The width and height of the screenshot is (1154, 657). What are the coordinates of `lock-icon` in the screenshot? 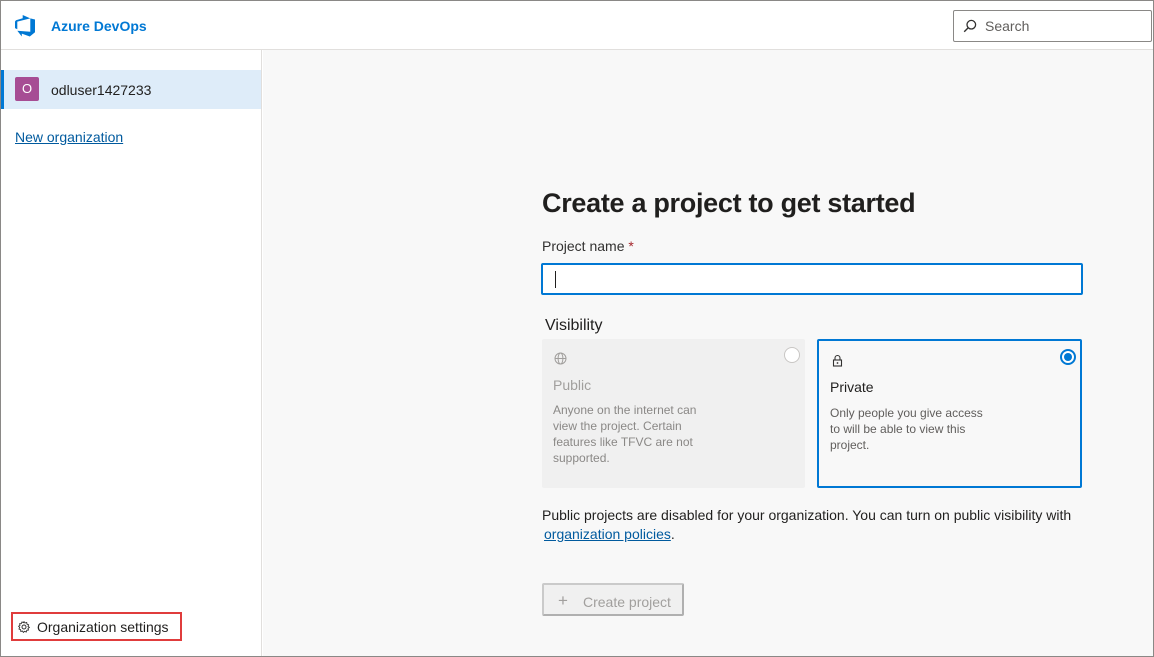 It's located at (837, 360).